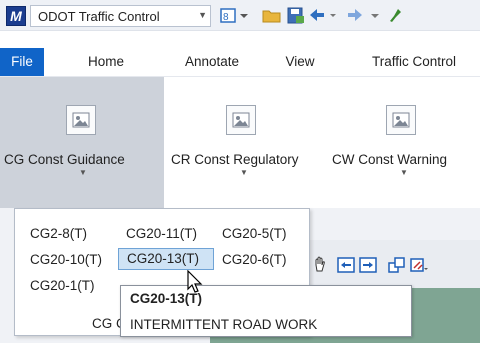 This screenshot has height=343, width=480. Describe the element at coordinates (161, 234) in the screenshot. I see `list-item: CG20-11(T)` at that location.